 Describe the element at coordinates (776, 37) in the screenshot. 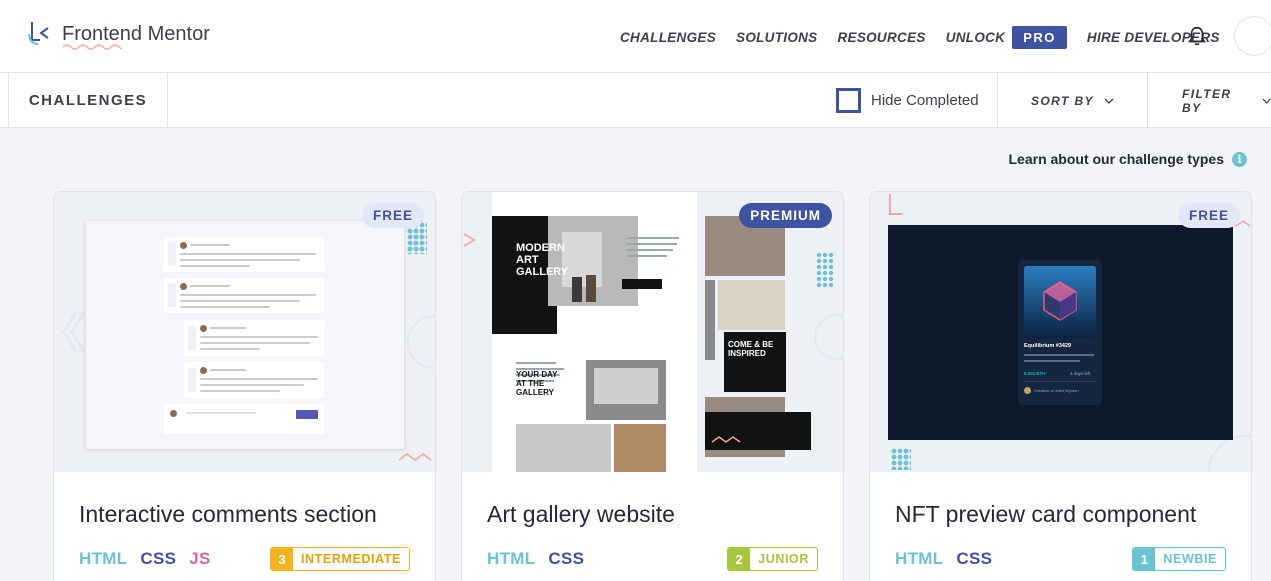

I see `nav-solutions: Solutions` at that location.